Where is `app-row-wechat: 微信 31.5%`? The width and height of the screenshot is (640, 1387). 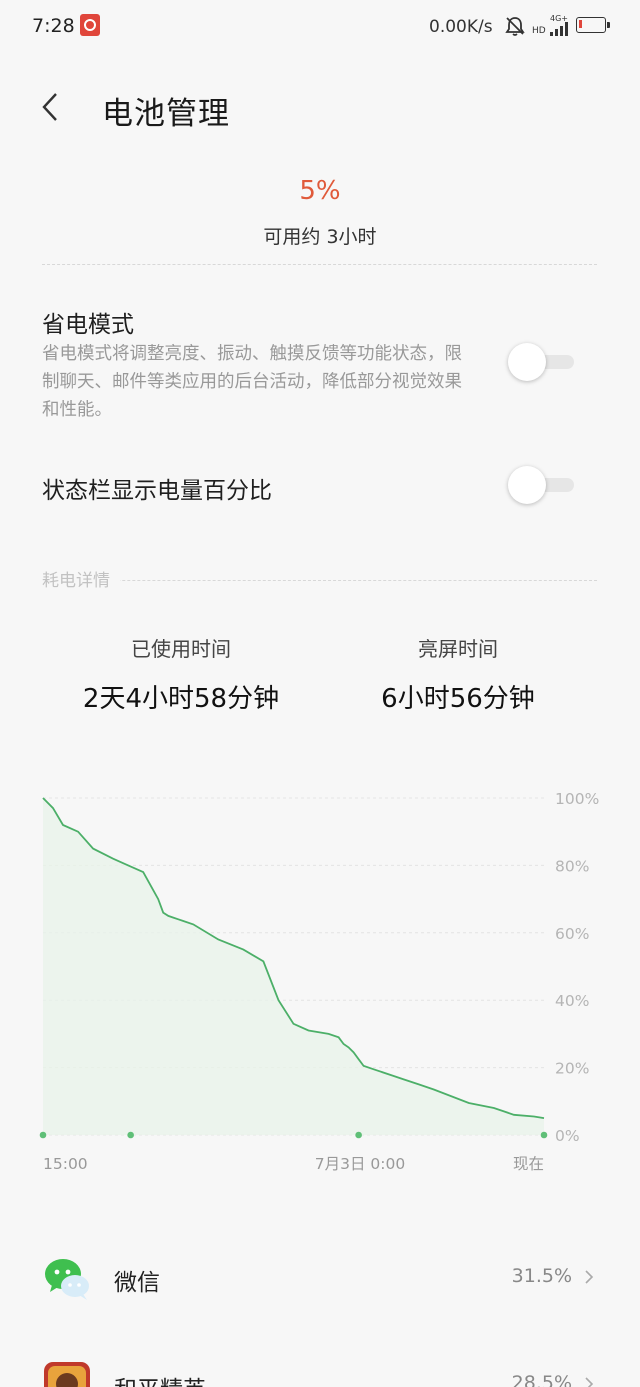
app-row-wechat: 微信 31.5% is located at coordinates (320, 1278).